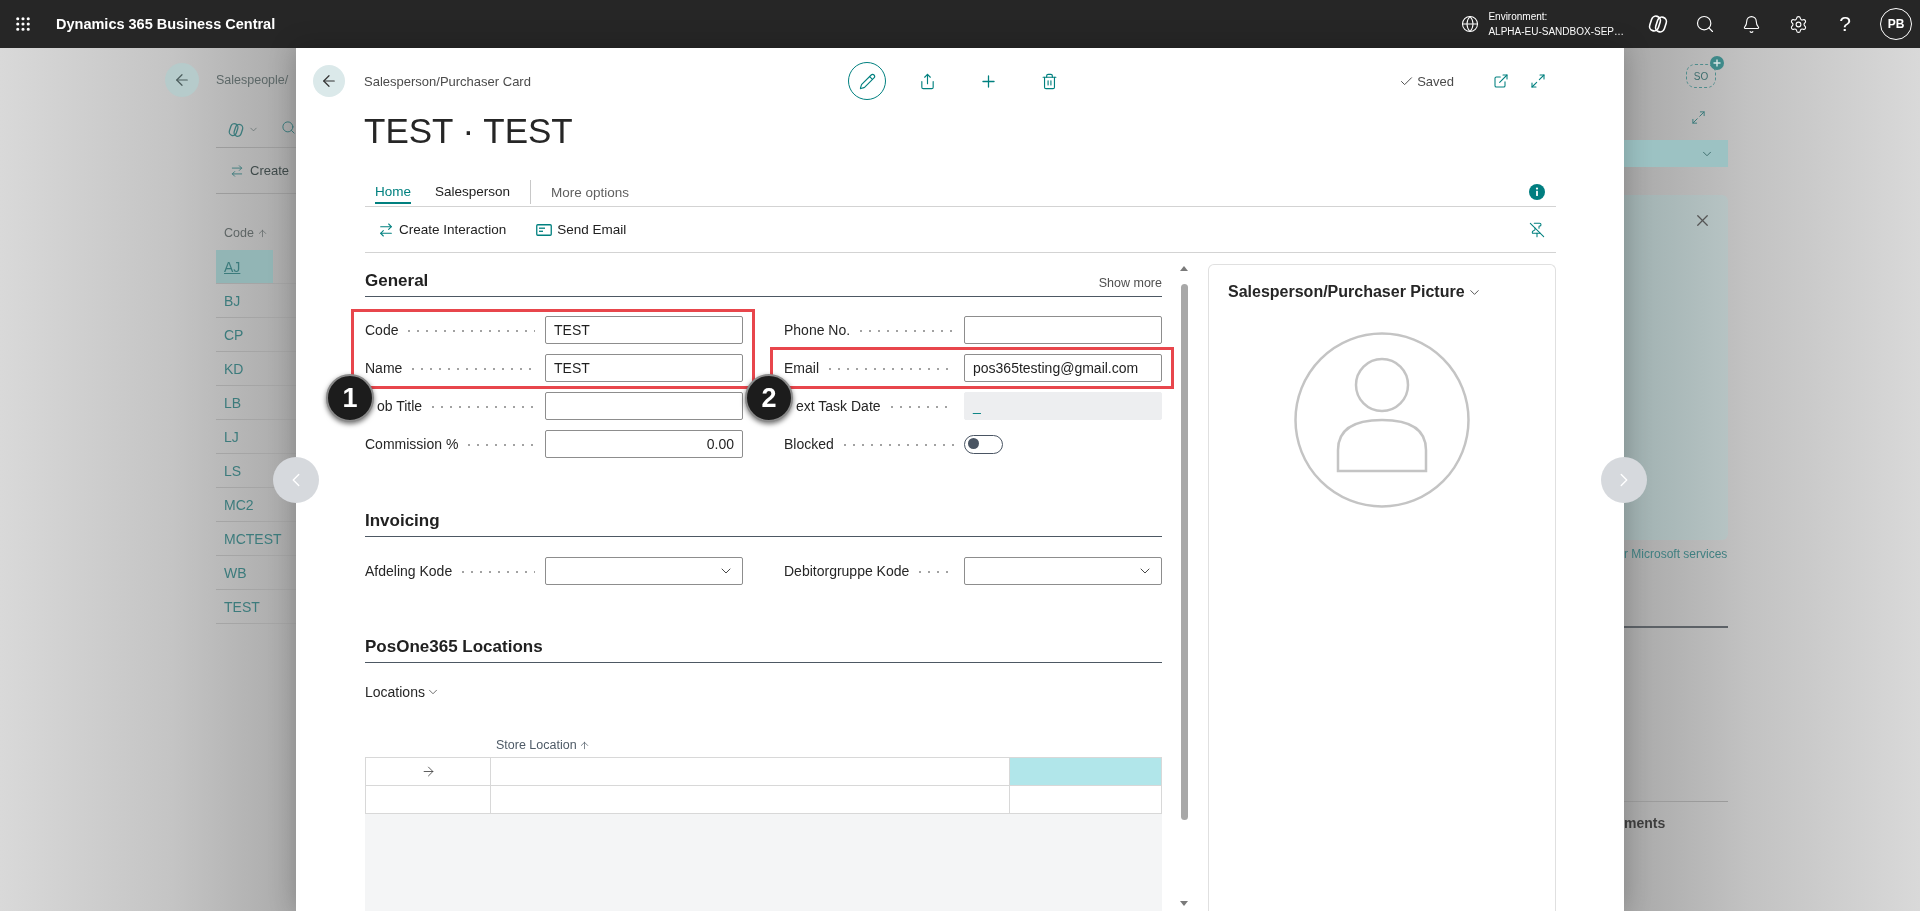  What do you see at coordinates (402, 521) in the screenshot?
I see `section-title: Invoicing` at bounding box center [402, 521].